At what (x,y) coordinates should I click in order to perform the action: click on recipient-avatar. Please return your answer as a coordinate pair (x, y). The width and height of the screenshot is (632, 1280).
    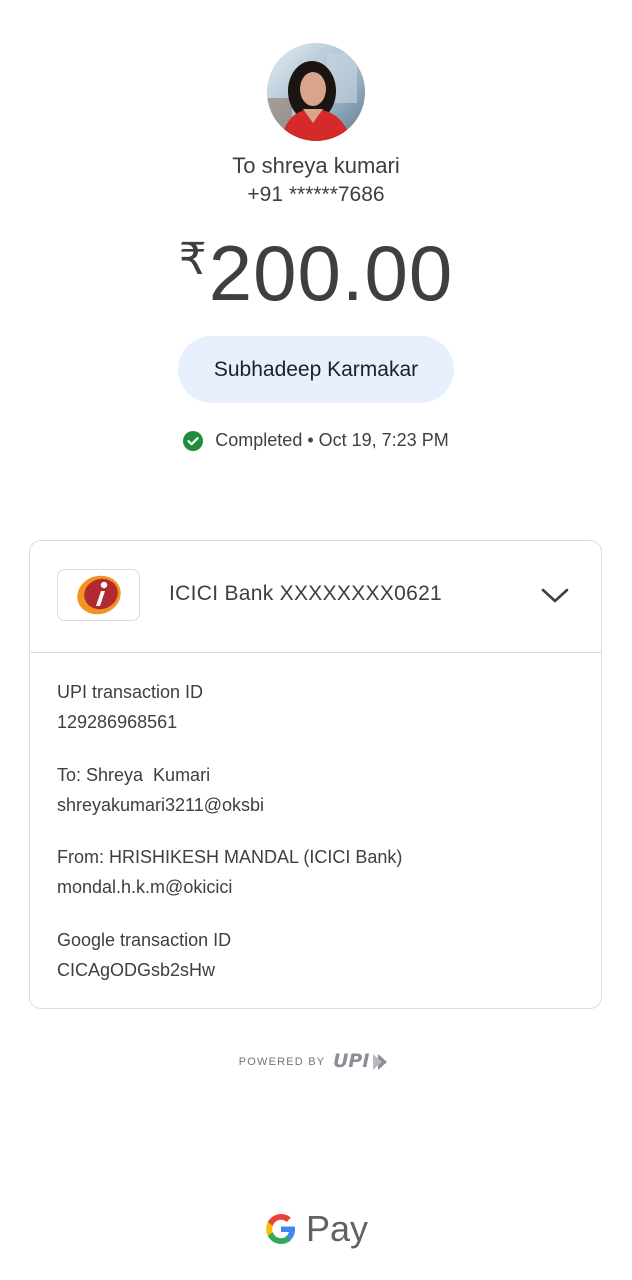
    Looking at the image, I should click on (316, 92).